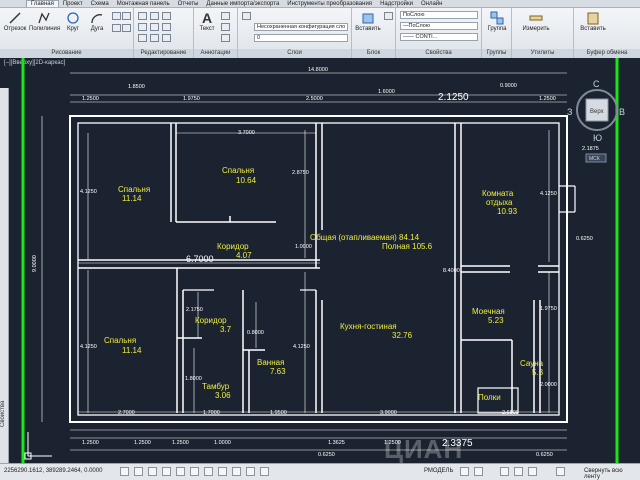 The height and width of the screenshot is (480, 640). I want to click on dyn-toggle, so click(222, 471).